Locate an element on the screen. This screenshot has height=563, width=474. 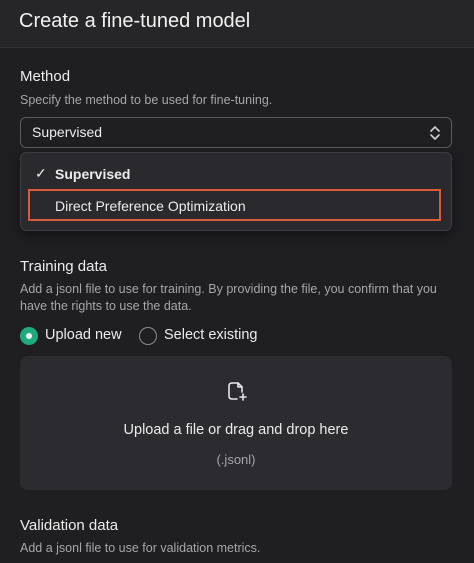
chevron-up-down-icon is located at coordinates (435, 133).